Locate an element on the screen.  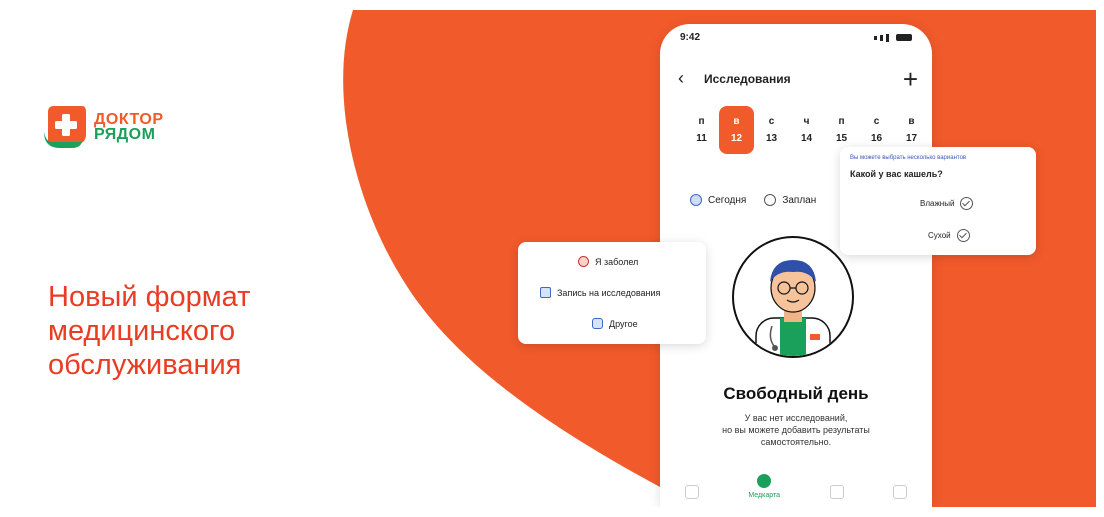
brand-line-1: ДОКТОР is located at coordinates (129, 119).